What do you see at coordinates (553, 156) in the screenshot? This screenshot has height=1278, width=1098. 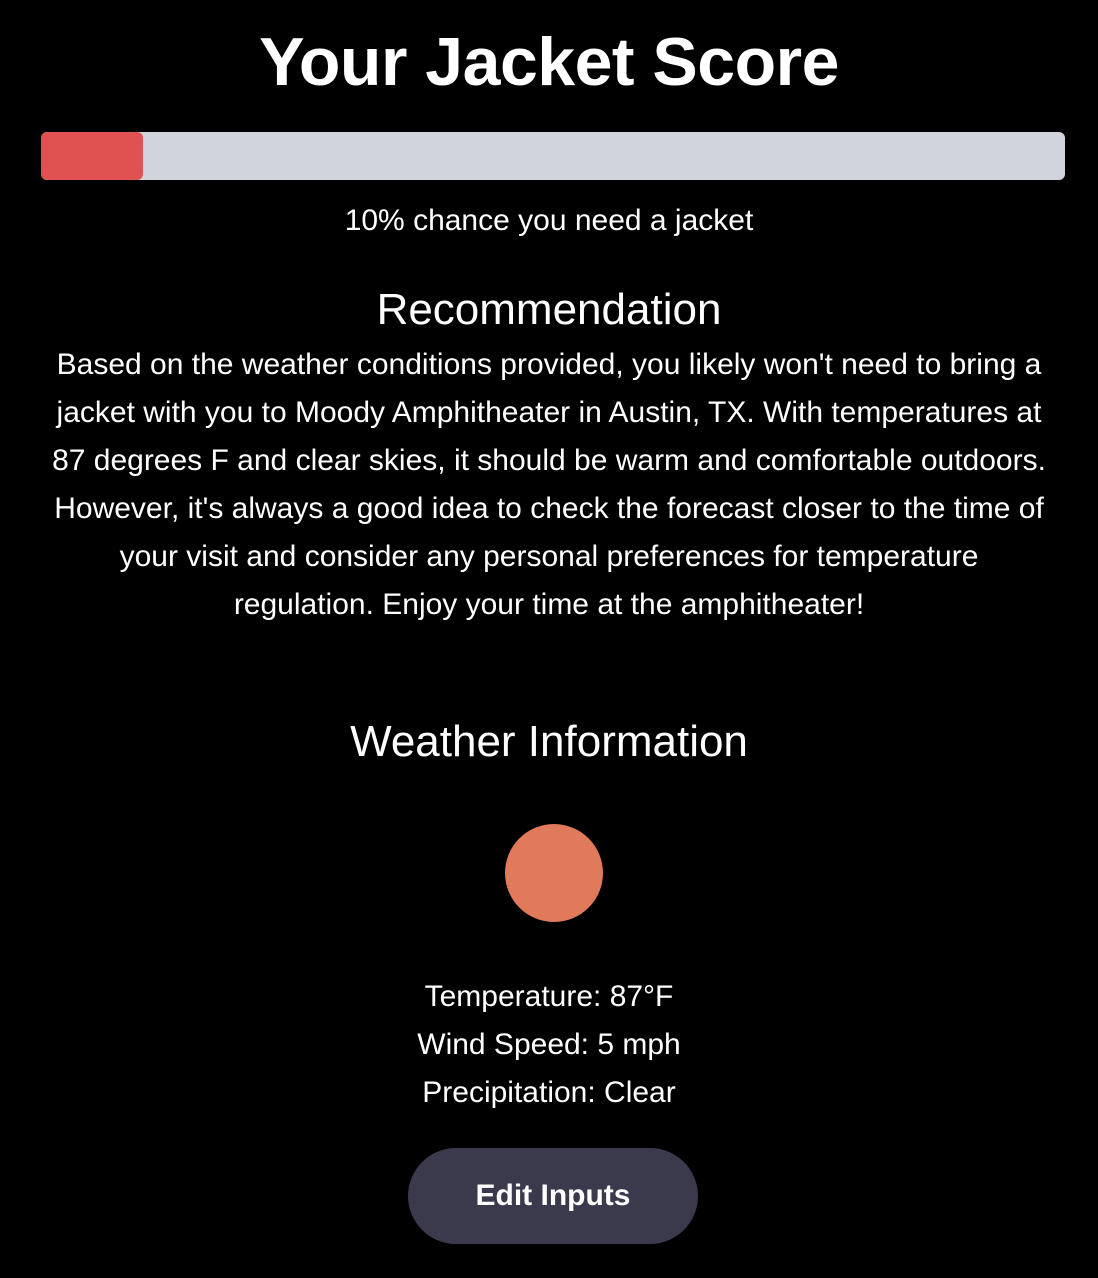 I see `jacket-score-bar` at bounding box center [553, 156].